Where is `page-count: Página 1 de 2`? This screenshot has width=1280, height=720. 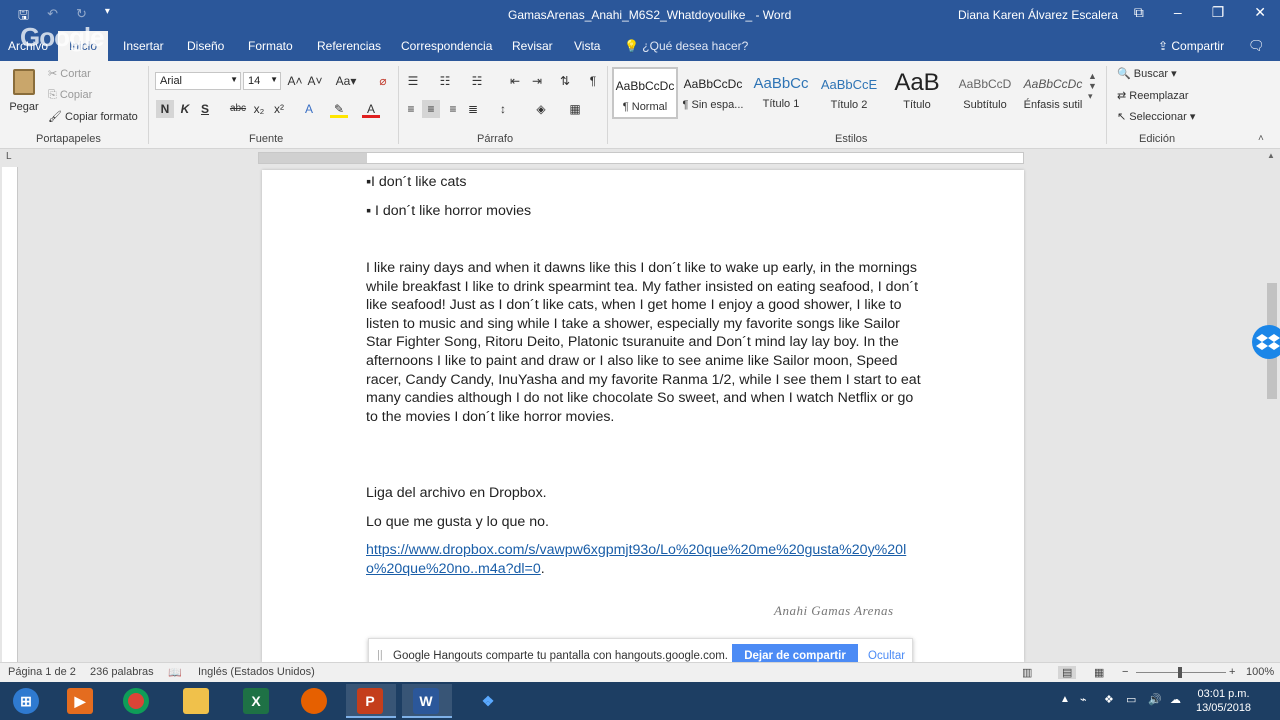
page-count: Página 1 de 2 is located at coordinates (42, 672).